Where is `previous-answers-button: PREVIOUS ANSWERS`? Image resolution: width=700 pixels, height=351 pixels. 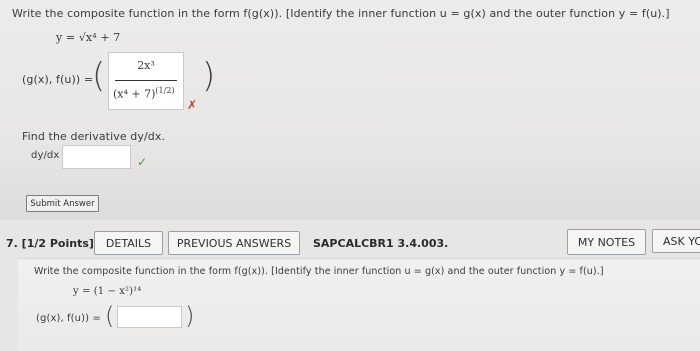 previous-answers-button: PREVIOUS ANSWERS is located at coordinates (234, 243).